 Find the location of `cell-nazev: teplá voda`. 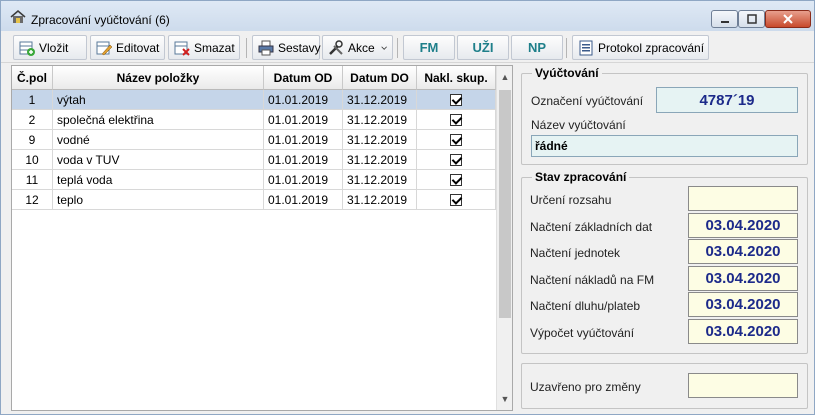

cell-nazev: teplá voda is located at coordinates (158, 180).